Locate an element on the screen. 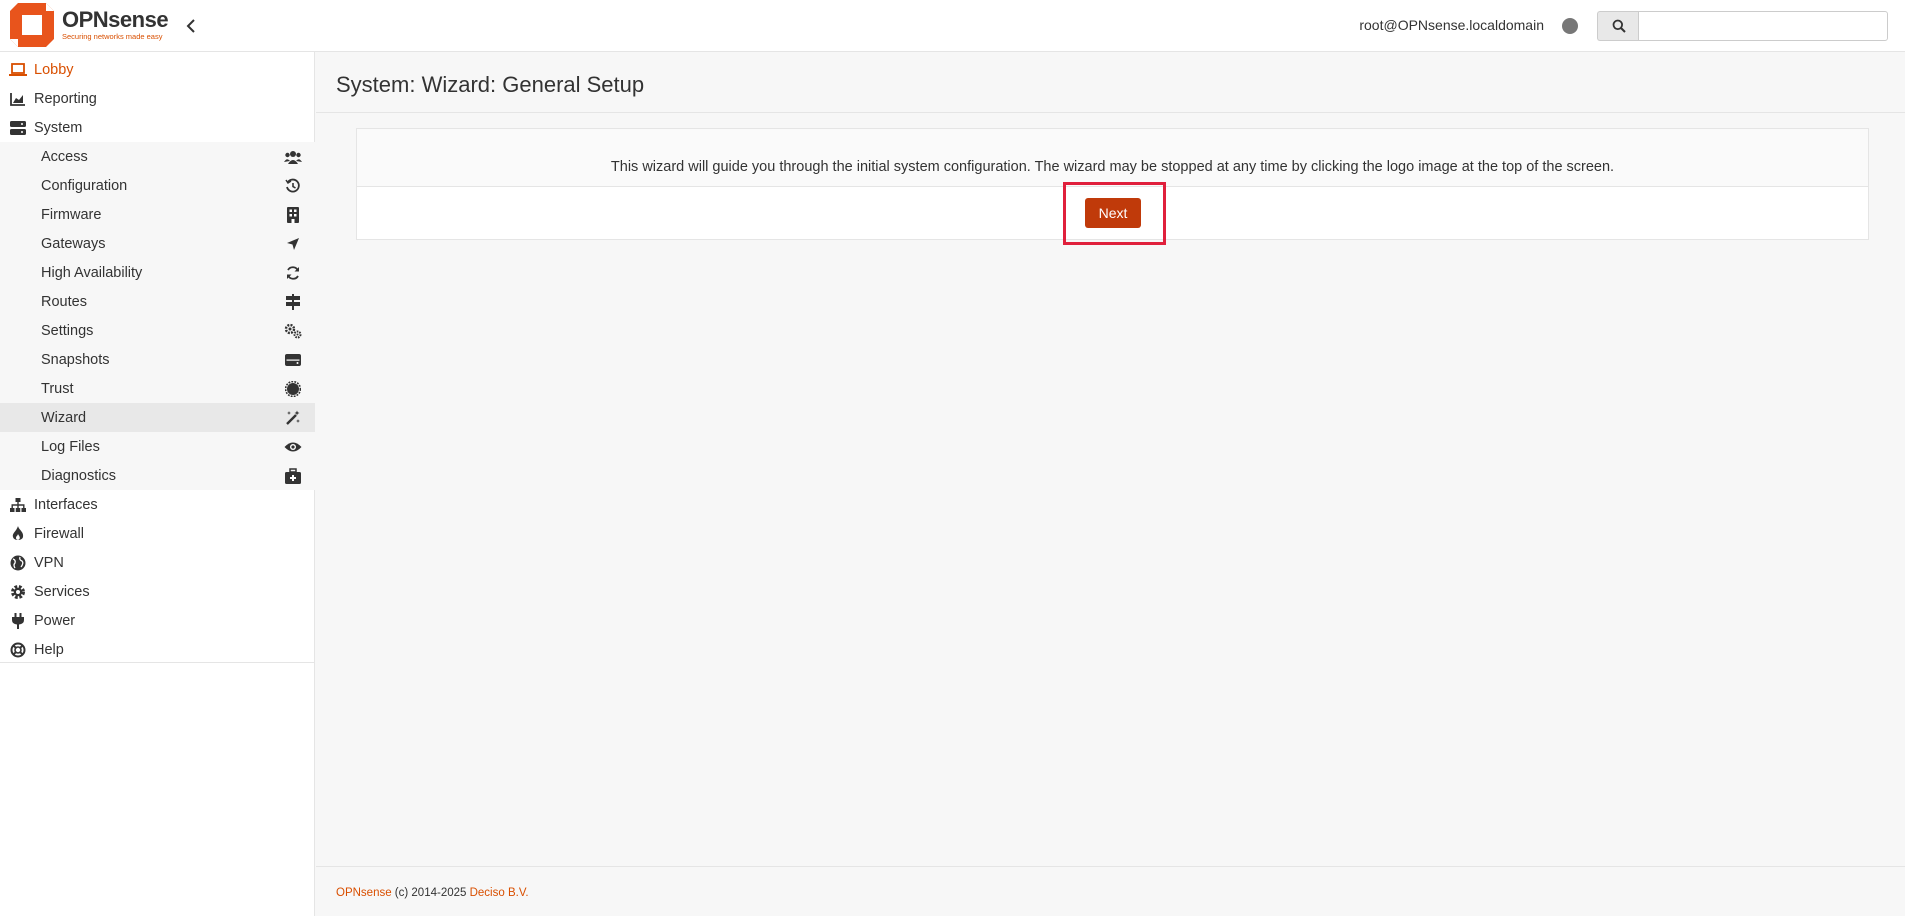 This screenshot has height=916, width=1905. footer-text: OPNsense (c) 2014-2025 Deciso B.V. is located at coordinates (432, 893).